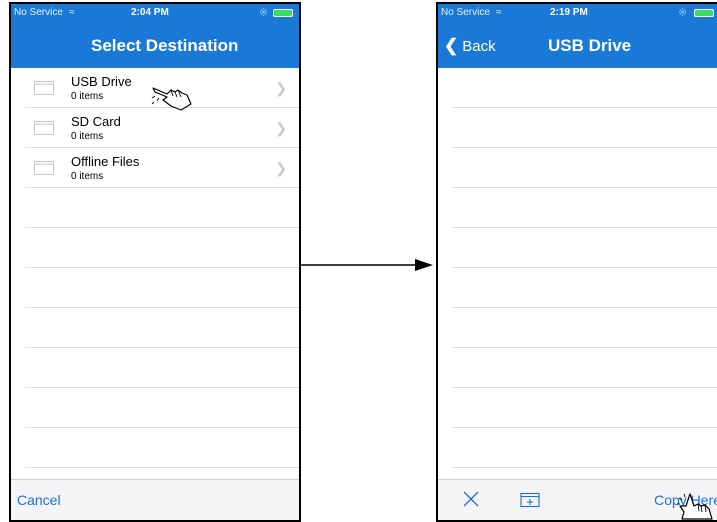 This screenshot has height=522, width=717. I want to click on navigation-bar: Select Destination, so click(155, 46).